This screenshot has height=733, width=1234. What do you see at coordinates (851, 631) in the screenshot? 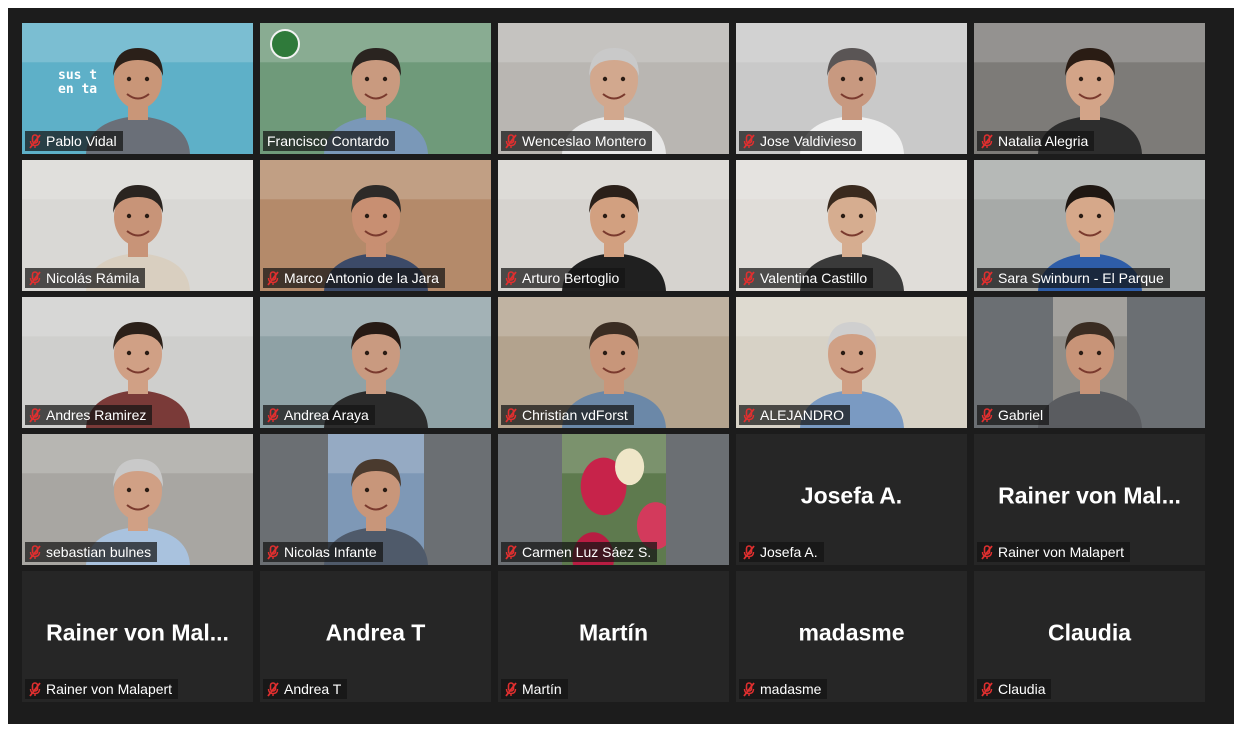
I see `participant-display-name: madasme` at bounding box center [851, 631].